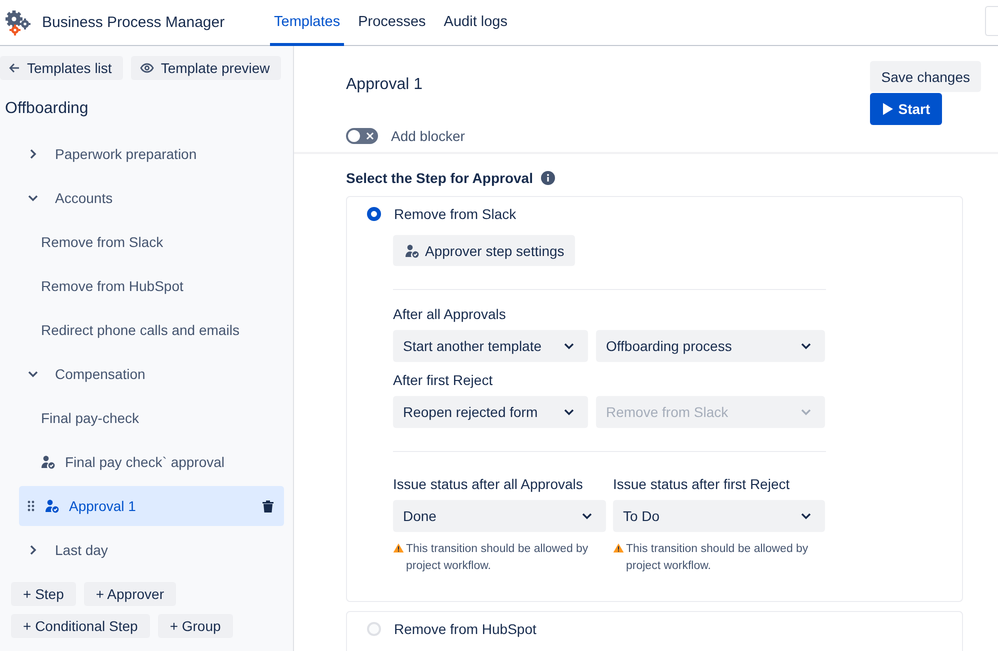 The image size is (998, 651). Describe the element at coordinates (205, 68) in the screenshot. I see `template-preview-button: Template preview` at that location.